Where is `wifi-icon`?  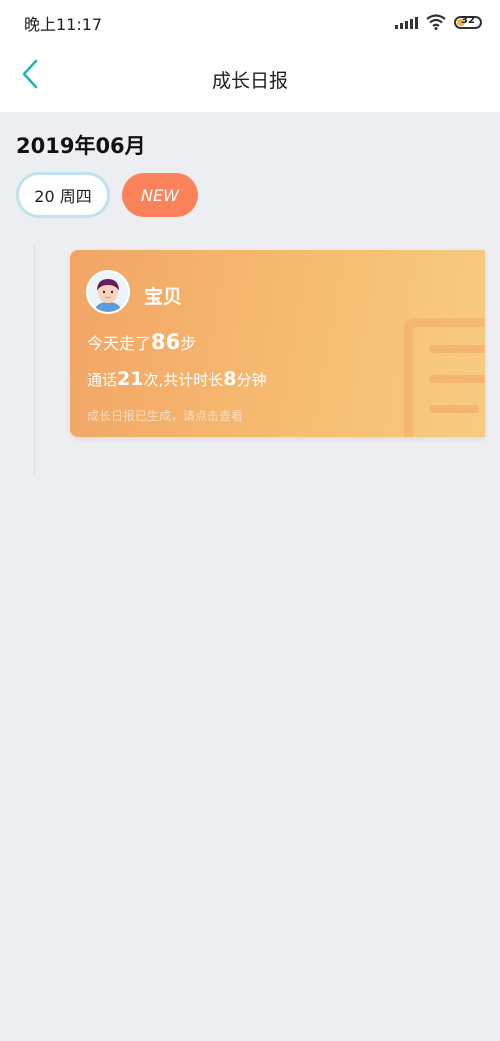
wifi-icon is located at coordinates (436, 22).